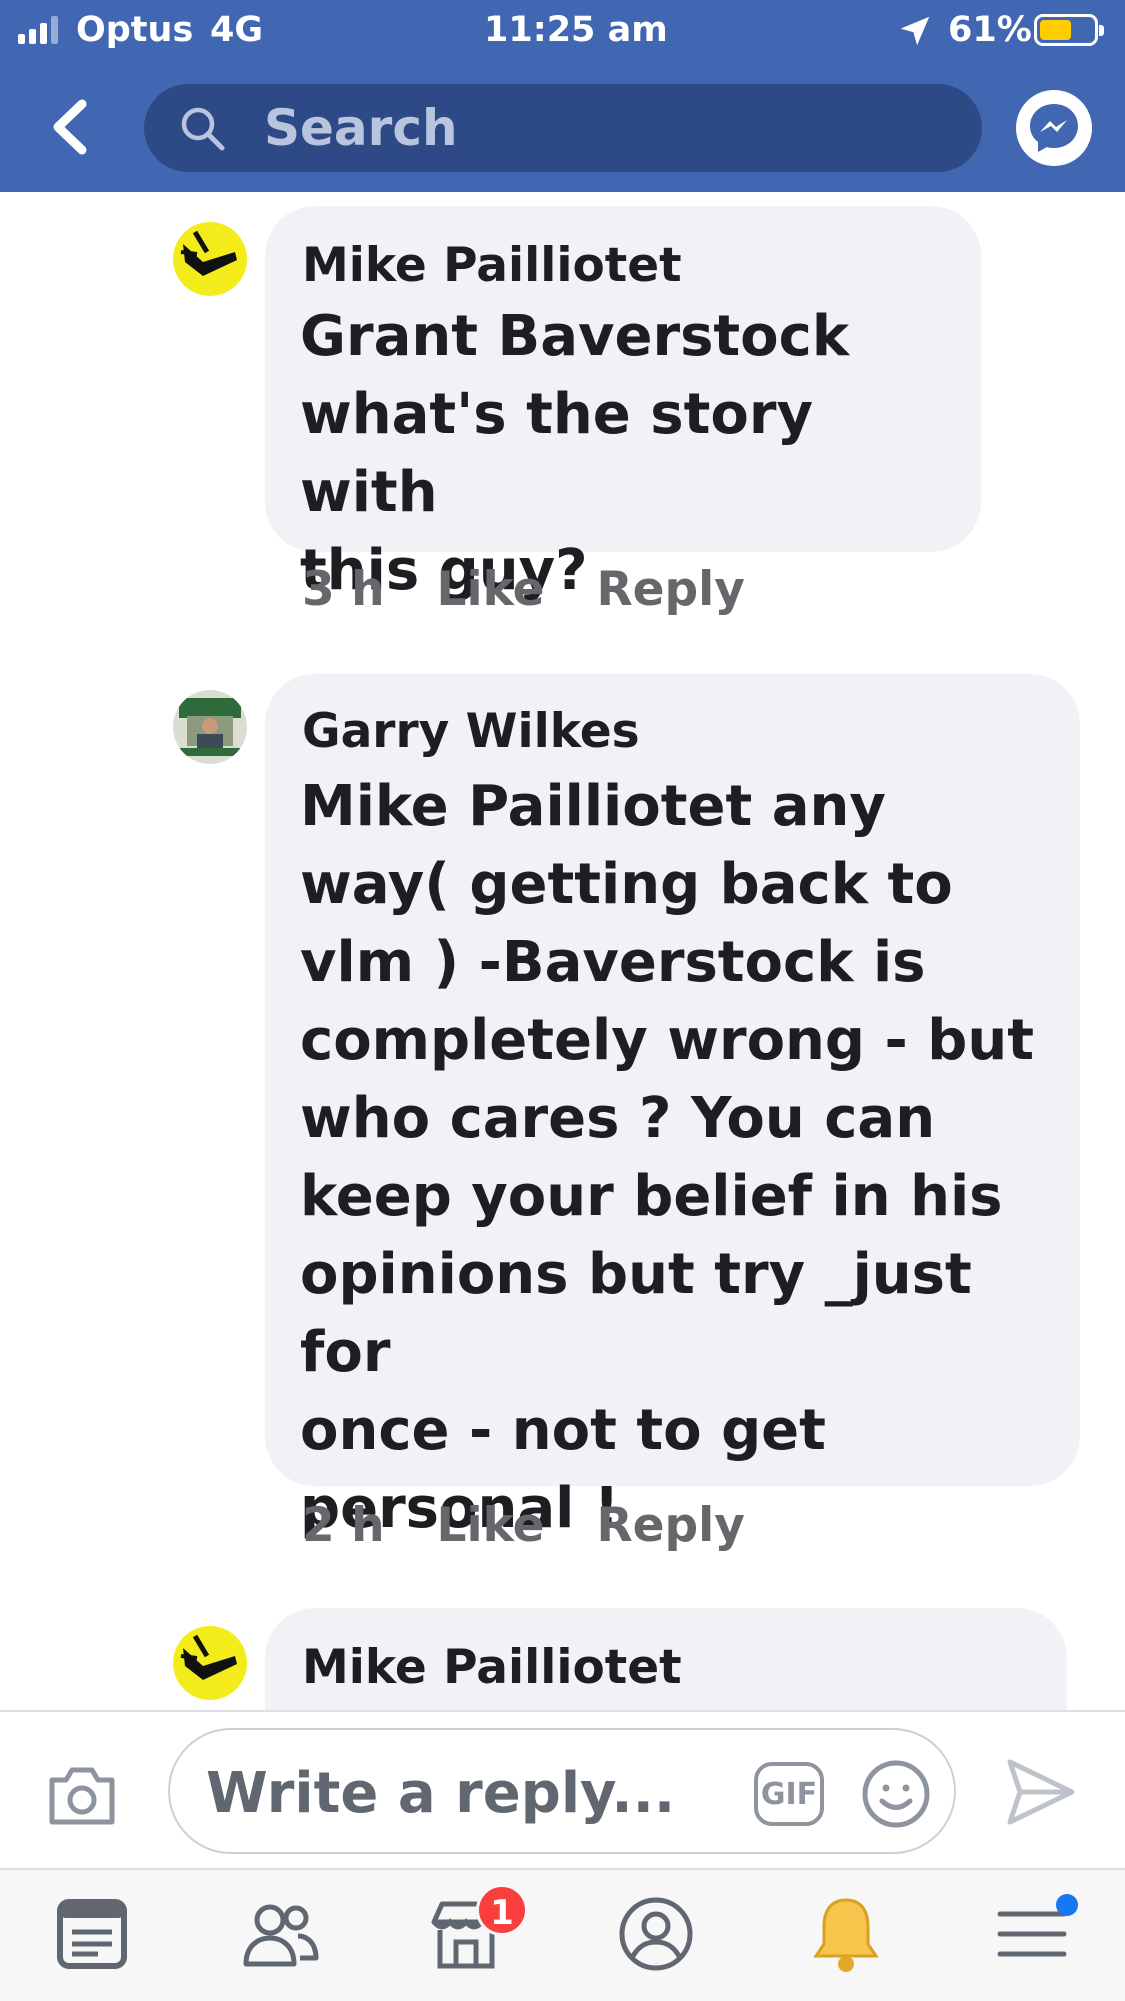 The image size is (1125, 2001). What do you see at coordinates (343, 589) in the screenshot?
I see `comment-time: 3 h` at bounding box center [343, 589].